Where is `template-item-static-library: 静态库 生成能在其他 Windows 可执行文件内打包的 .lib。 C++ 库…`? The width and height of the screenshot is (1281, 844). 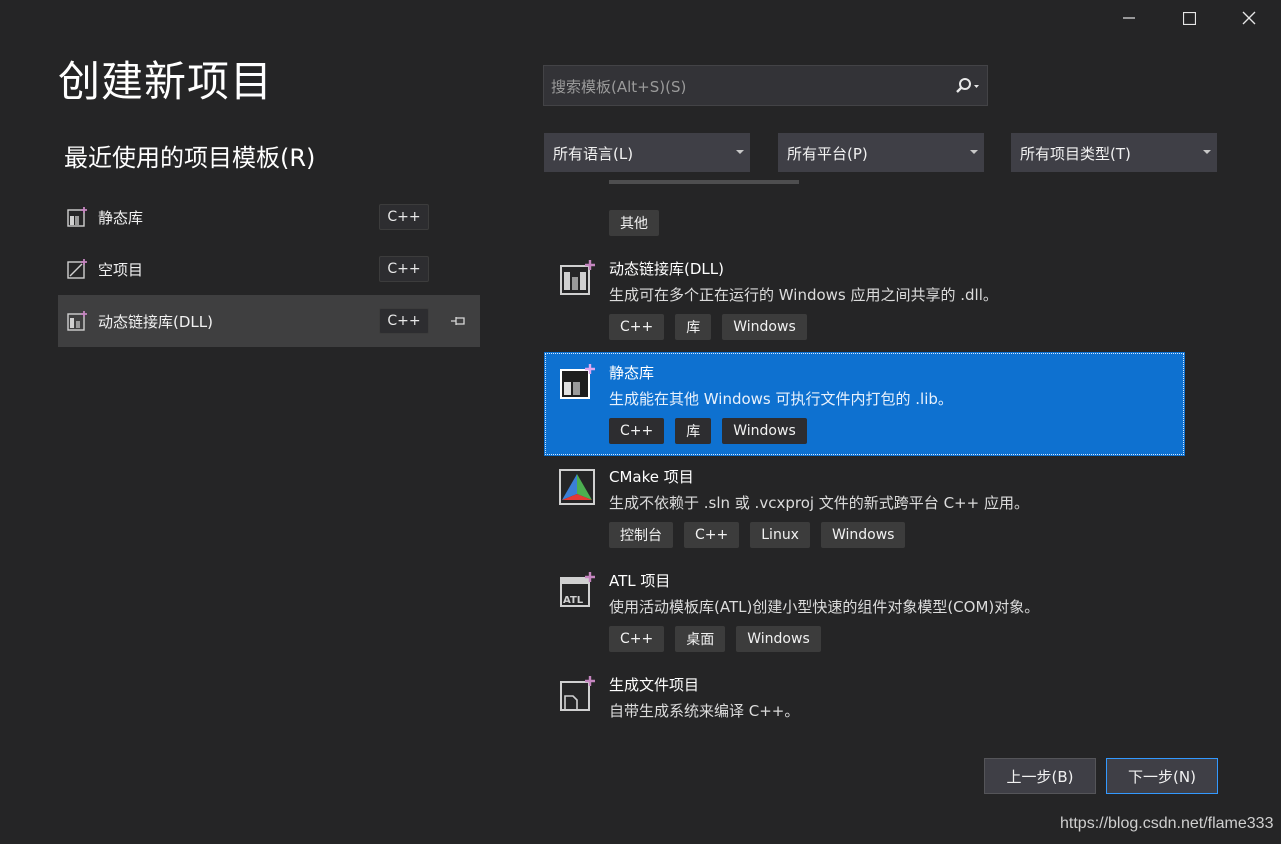 template-item-static-library: 静态库 生成能在其他 Windows 可执行文件内打包的 .lib。 C++ 库… is located at coordinates (864, 404).